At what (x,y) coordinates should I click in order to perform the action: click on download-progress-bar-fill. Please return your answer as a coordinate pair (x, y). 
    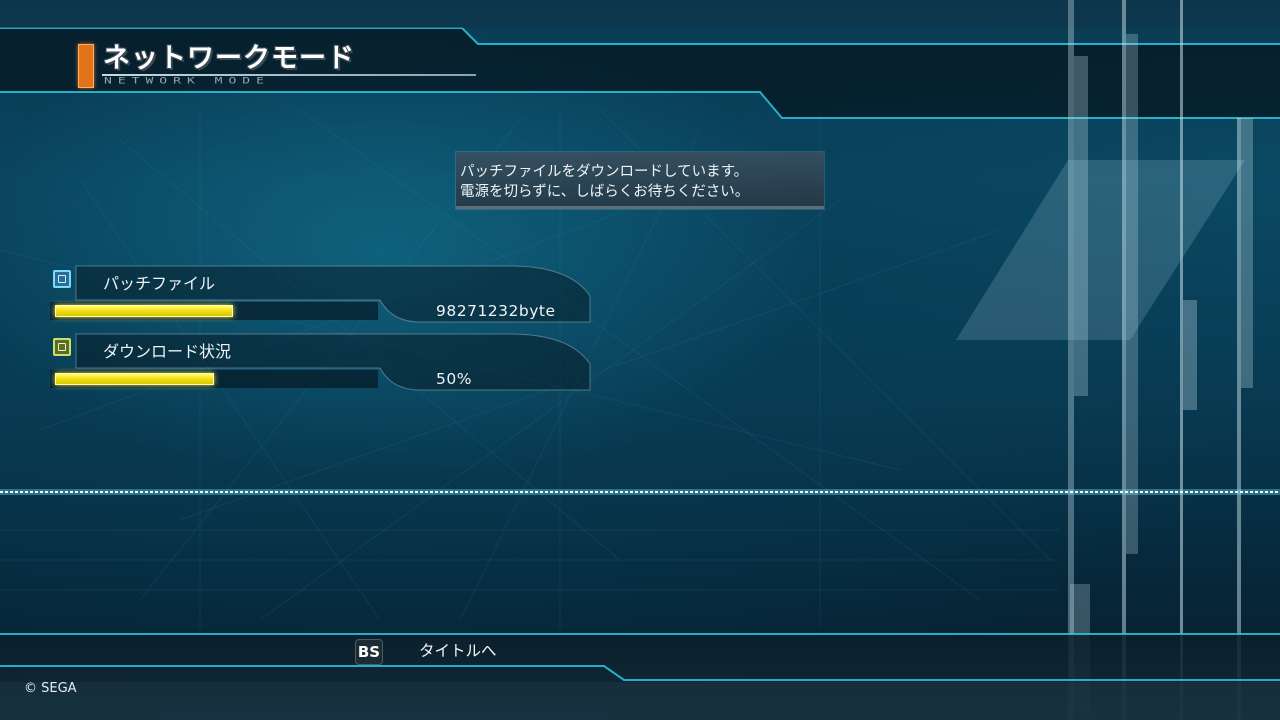
    Looking at the image, I should click on (134, 379).